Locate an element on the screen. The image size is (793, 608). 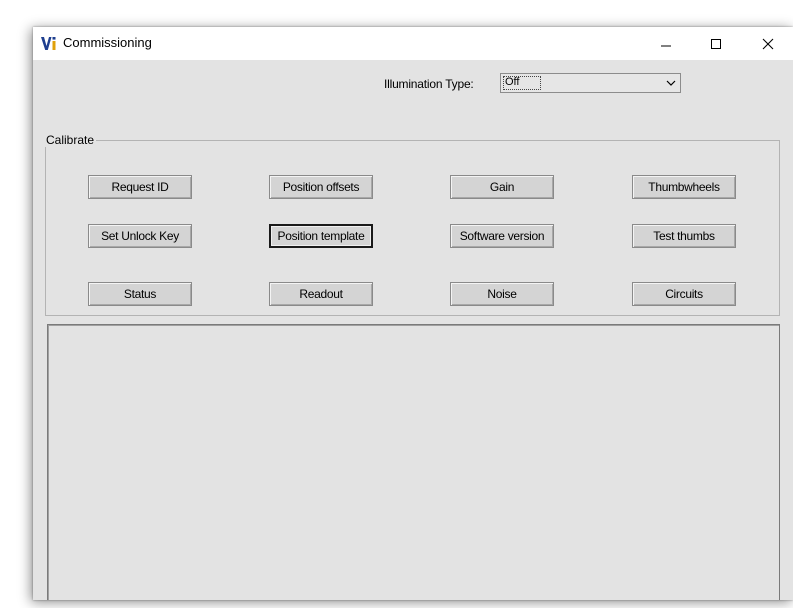
status-button: Status is located at coordinates (140, 294).